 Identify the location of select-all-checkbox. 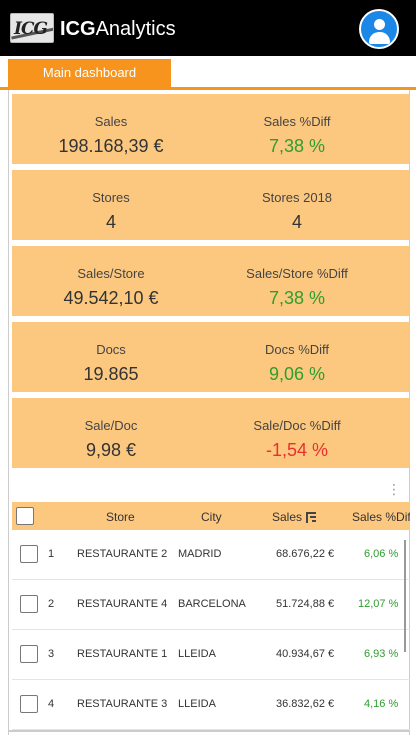
(25, 516).